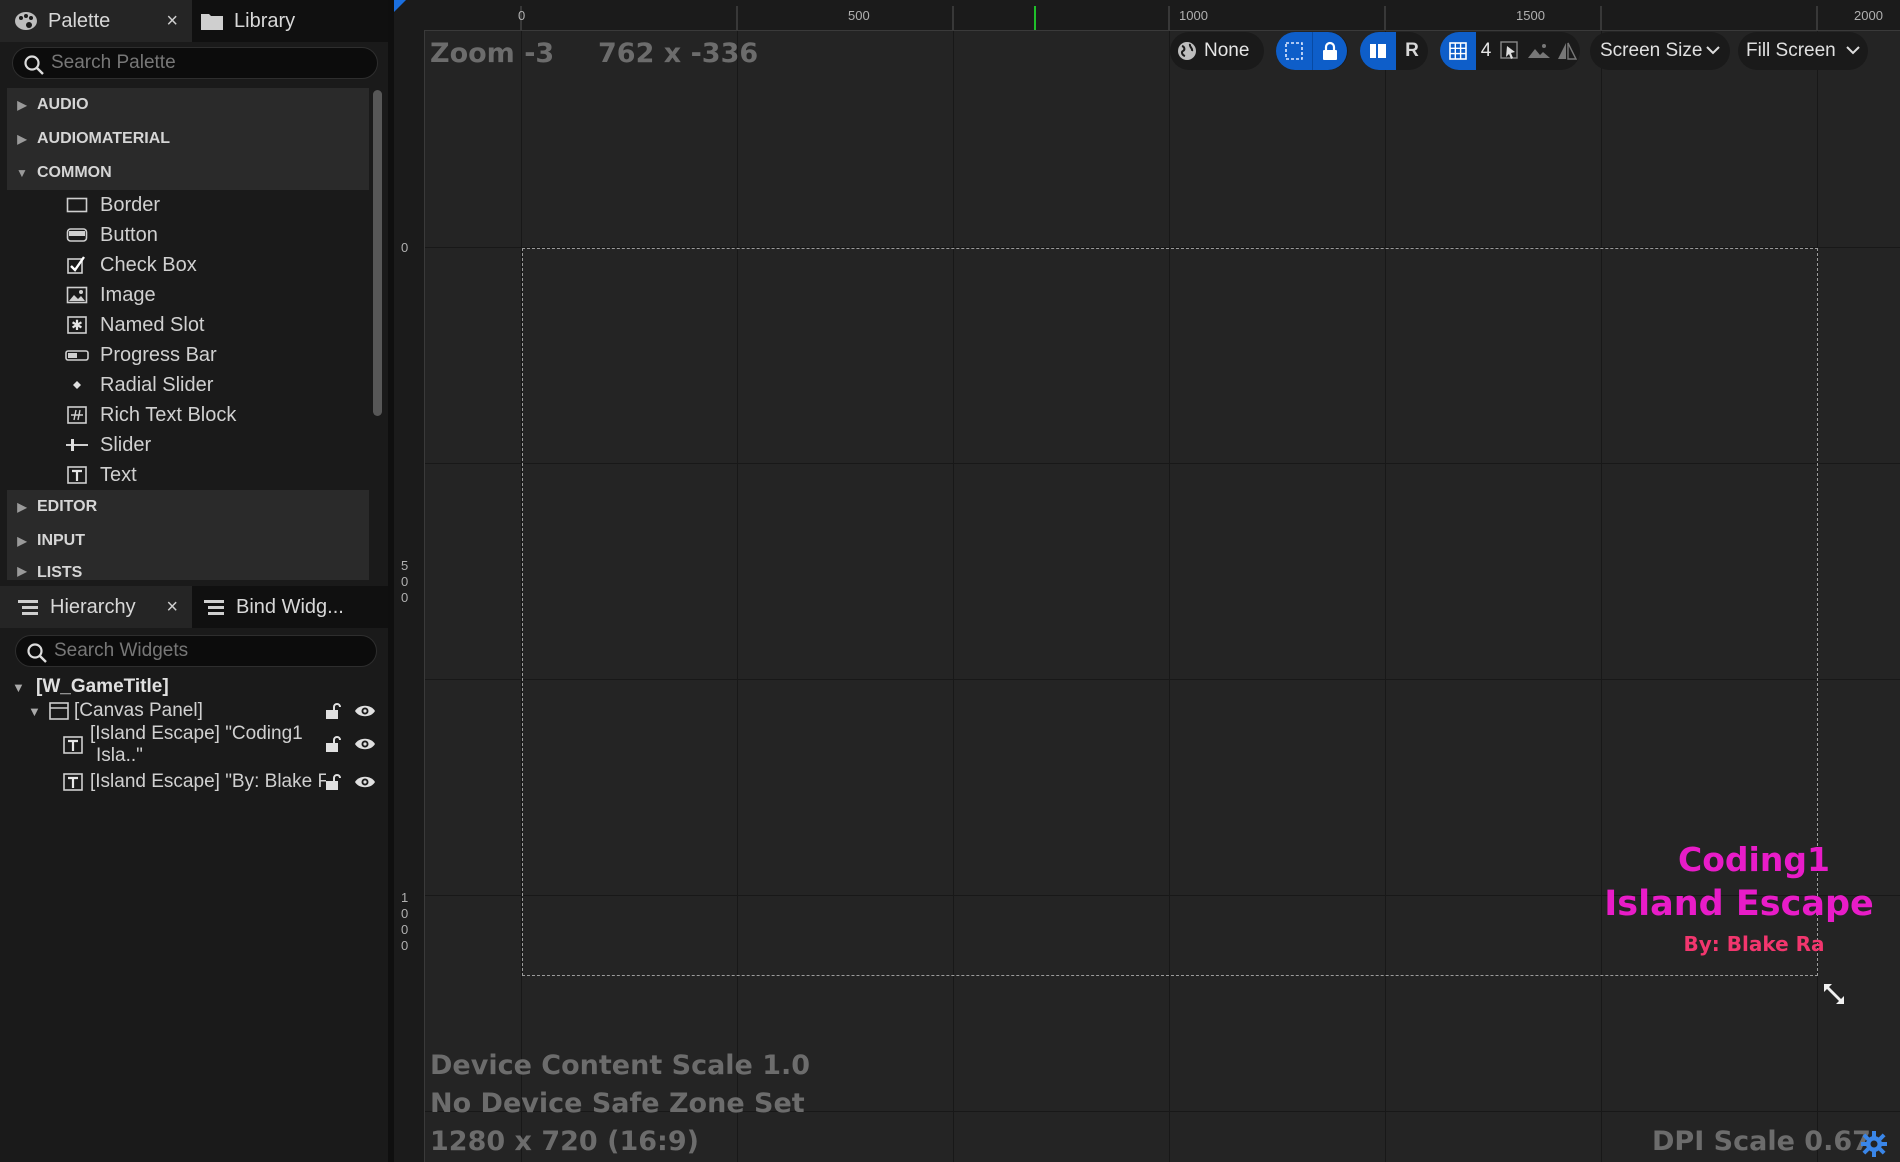  Describe the element at coordinates (77, 295) in the screenshot. I see `image-icon` at that location.